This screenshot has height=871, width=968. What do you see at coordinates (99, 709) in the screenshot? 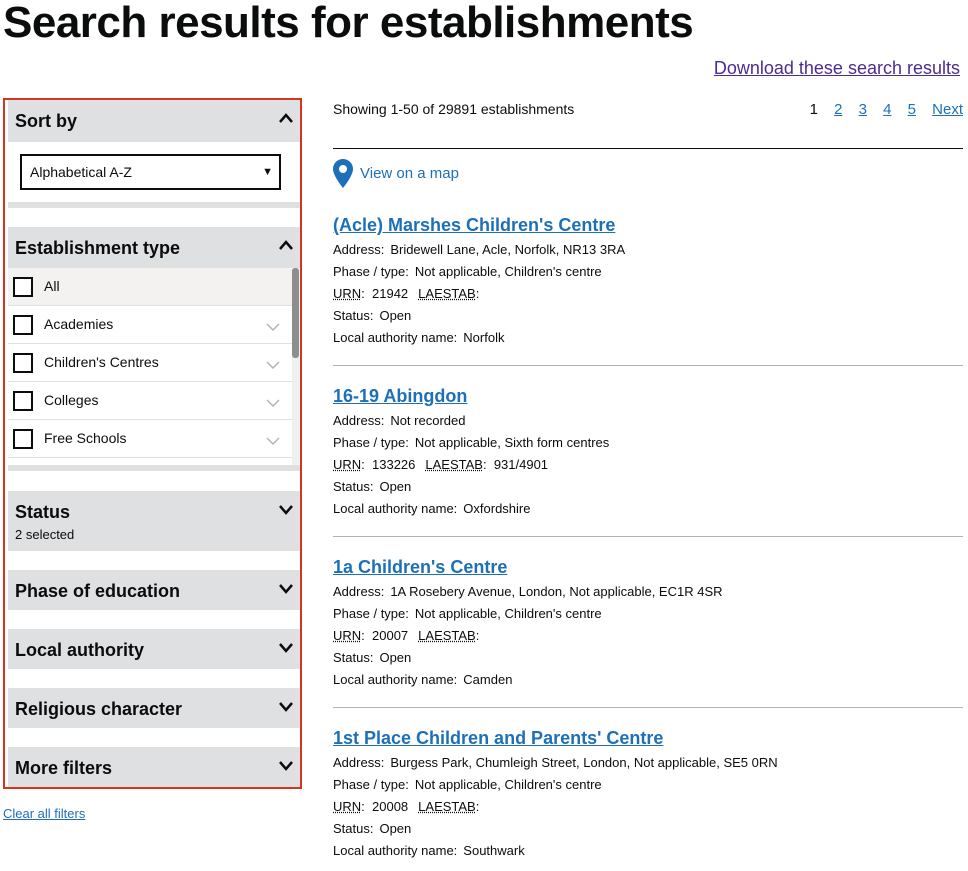
I see `religious-character-title: Religious character` at bounding box center [99, 709].